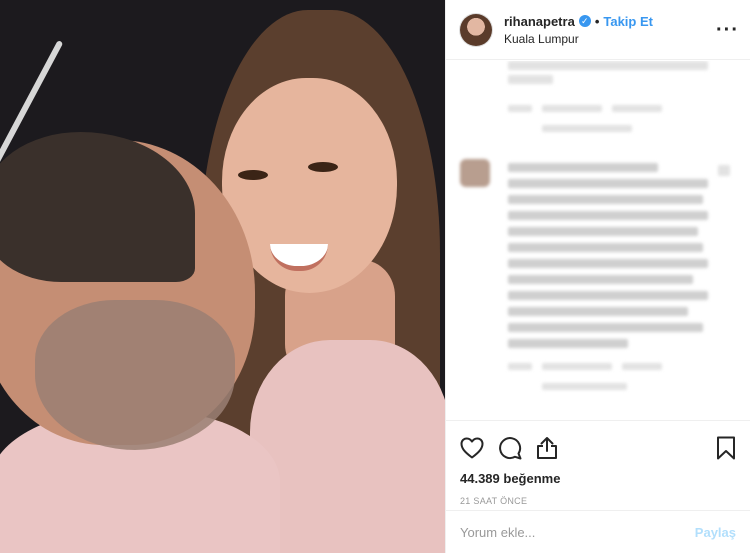 The image size is (750, 553). I want to click on share-icon, so click(547, 448).